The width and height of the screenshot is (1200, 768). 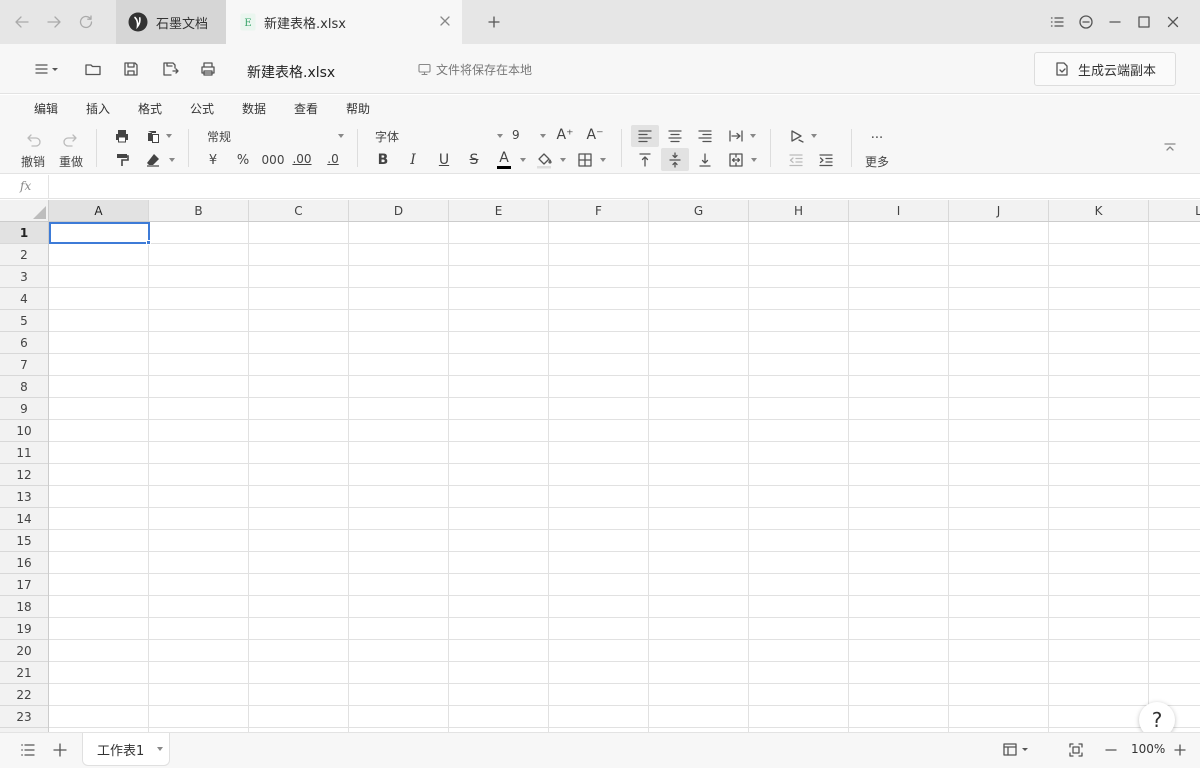 What do you see at coordinates (563, 160) in the screenshot?
I see `fill-color-caret` at bounding box center [563, 160].